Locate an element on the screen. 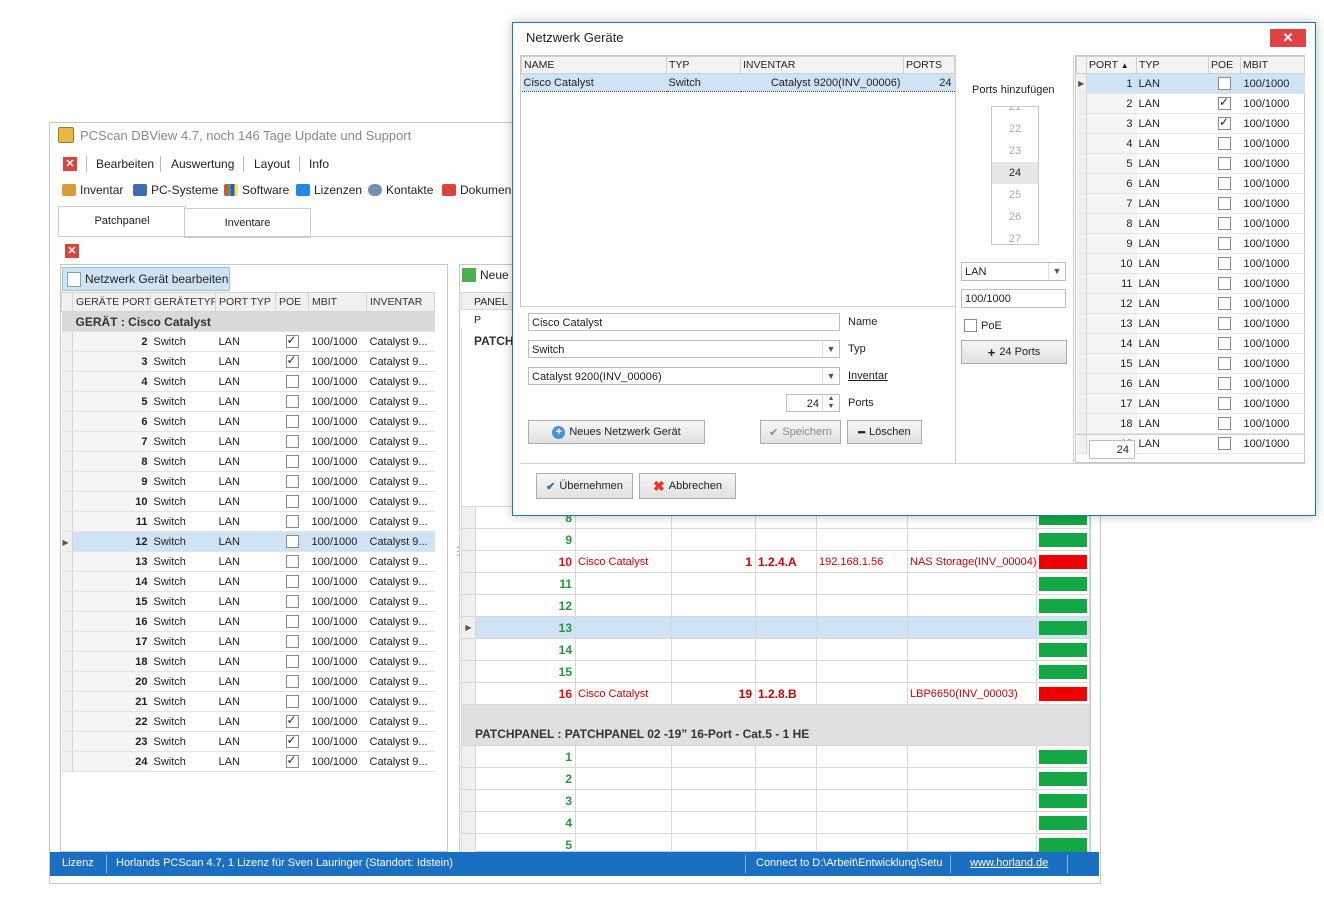 This screenshot has height=903, width=1324. ports-spinner: 24 ▲ ▼ is located at coordinates (813, 403).